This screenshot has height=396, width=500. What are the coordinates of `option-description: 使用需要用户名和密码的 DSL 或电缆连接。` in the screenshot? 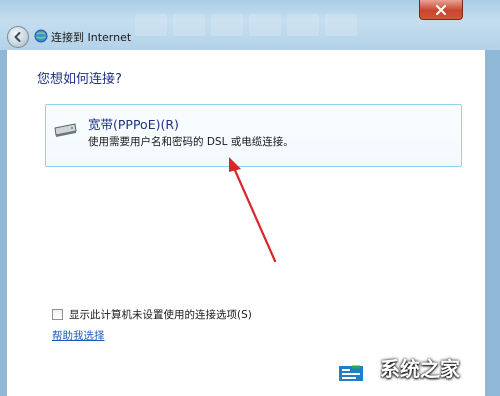 It's located at (191, 142).